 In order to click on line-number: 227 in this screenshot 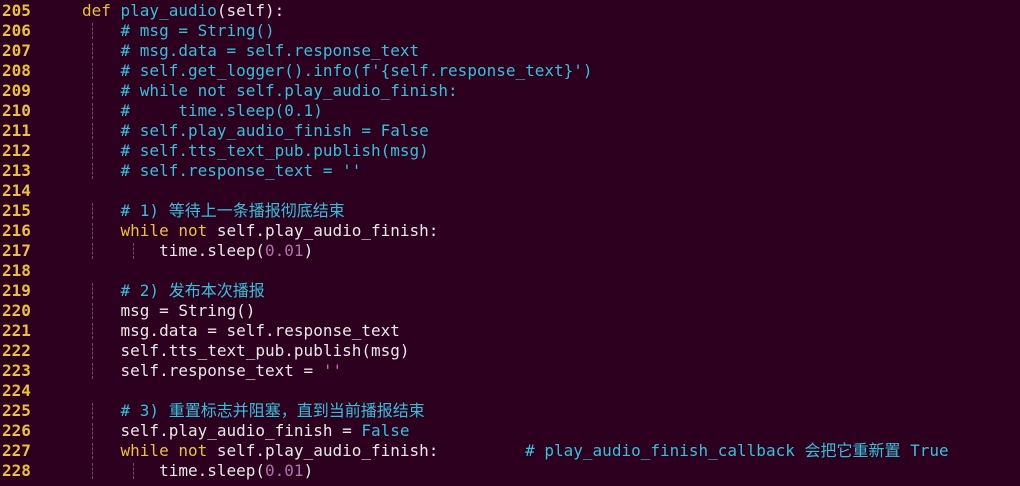, I will do `click(16, 450)`.